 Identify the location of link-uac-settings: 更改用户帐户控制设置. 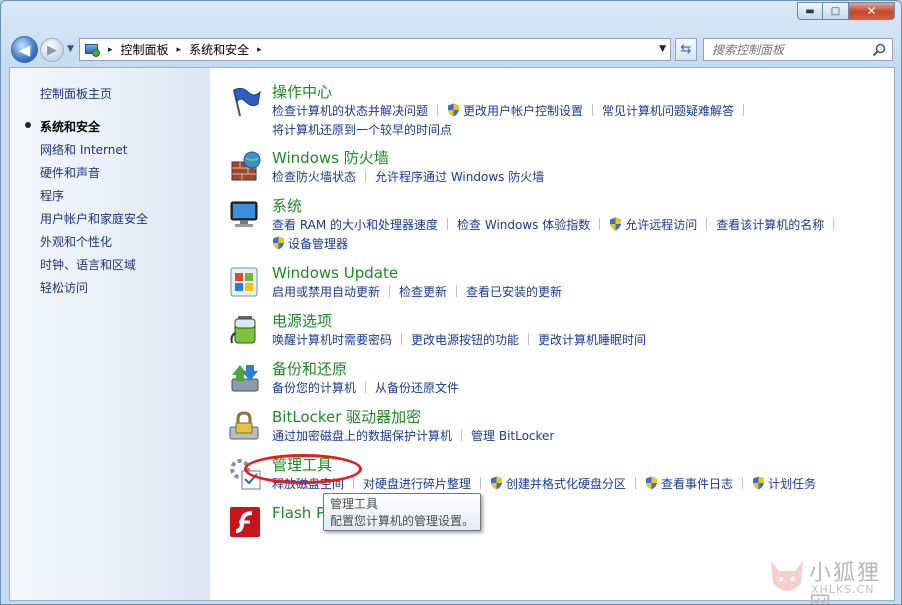
(523, 111).